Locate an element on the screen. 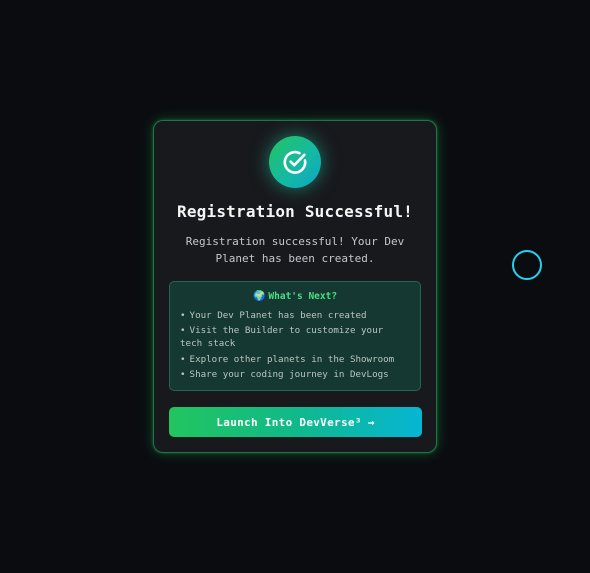  next-steps-heading: 🌍 What's Next? is located at coordinates (295, 296).